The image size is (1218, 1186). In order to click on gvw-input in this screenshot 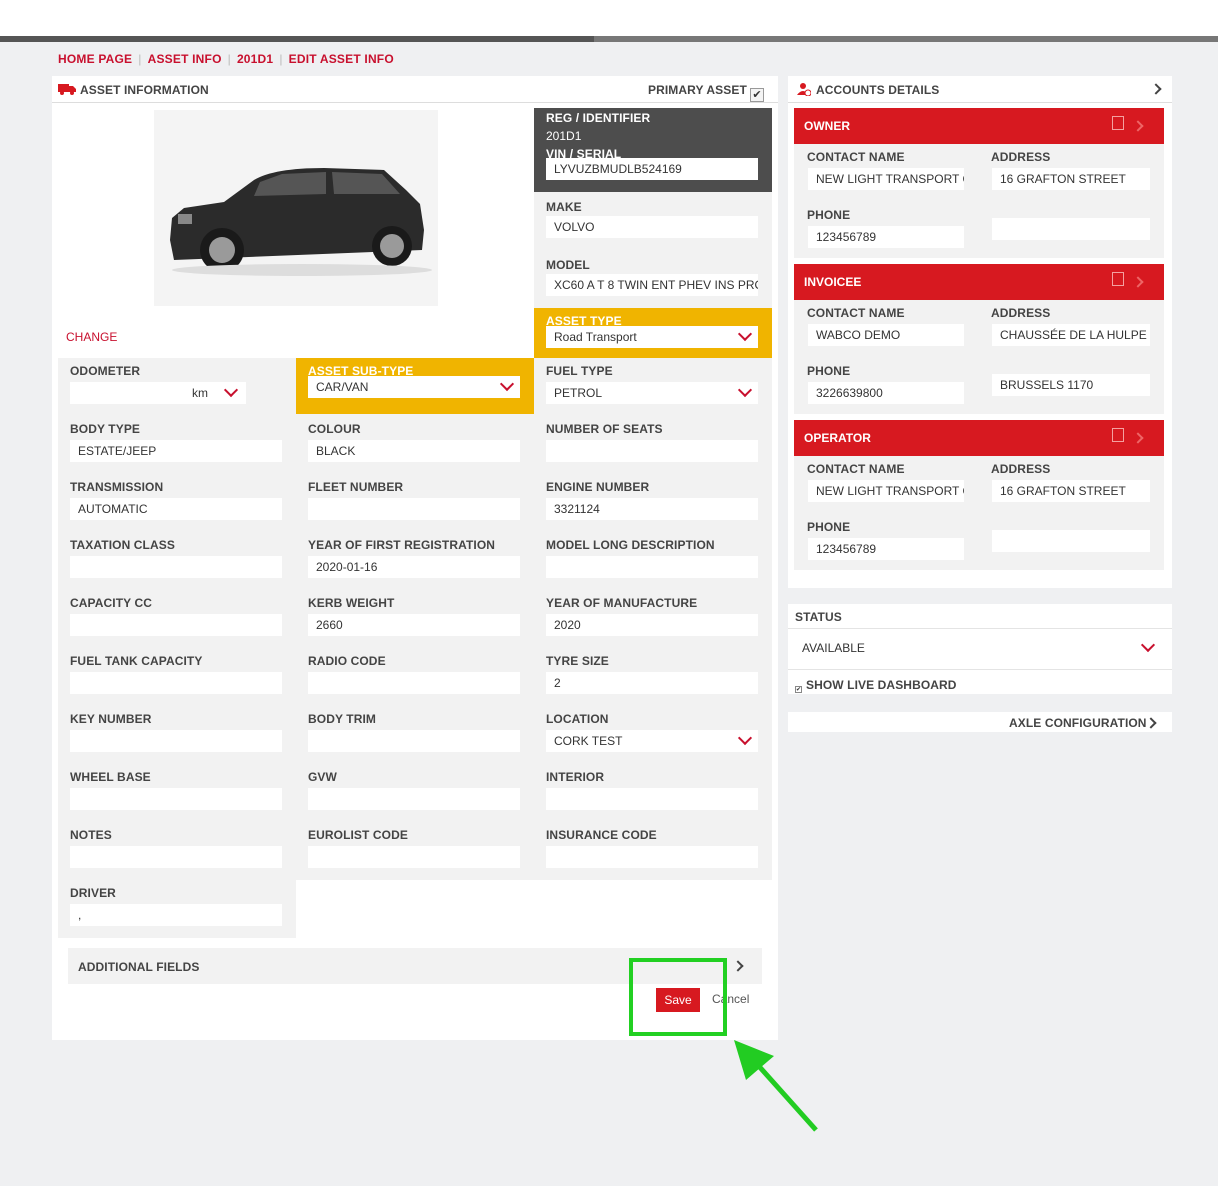, I will do `click(414, 799)`.